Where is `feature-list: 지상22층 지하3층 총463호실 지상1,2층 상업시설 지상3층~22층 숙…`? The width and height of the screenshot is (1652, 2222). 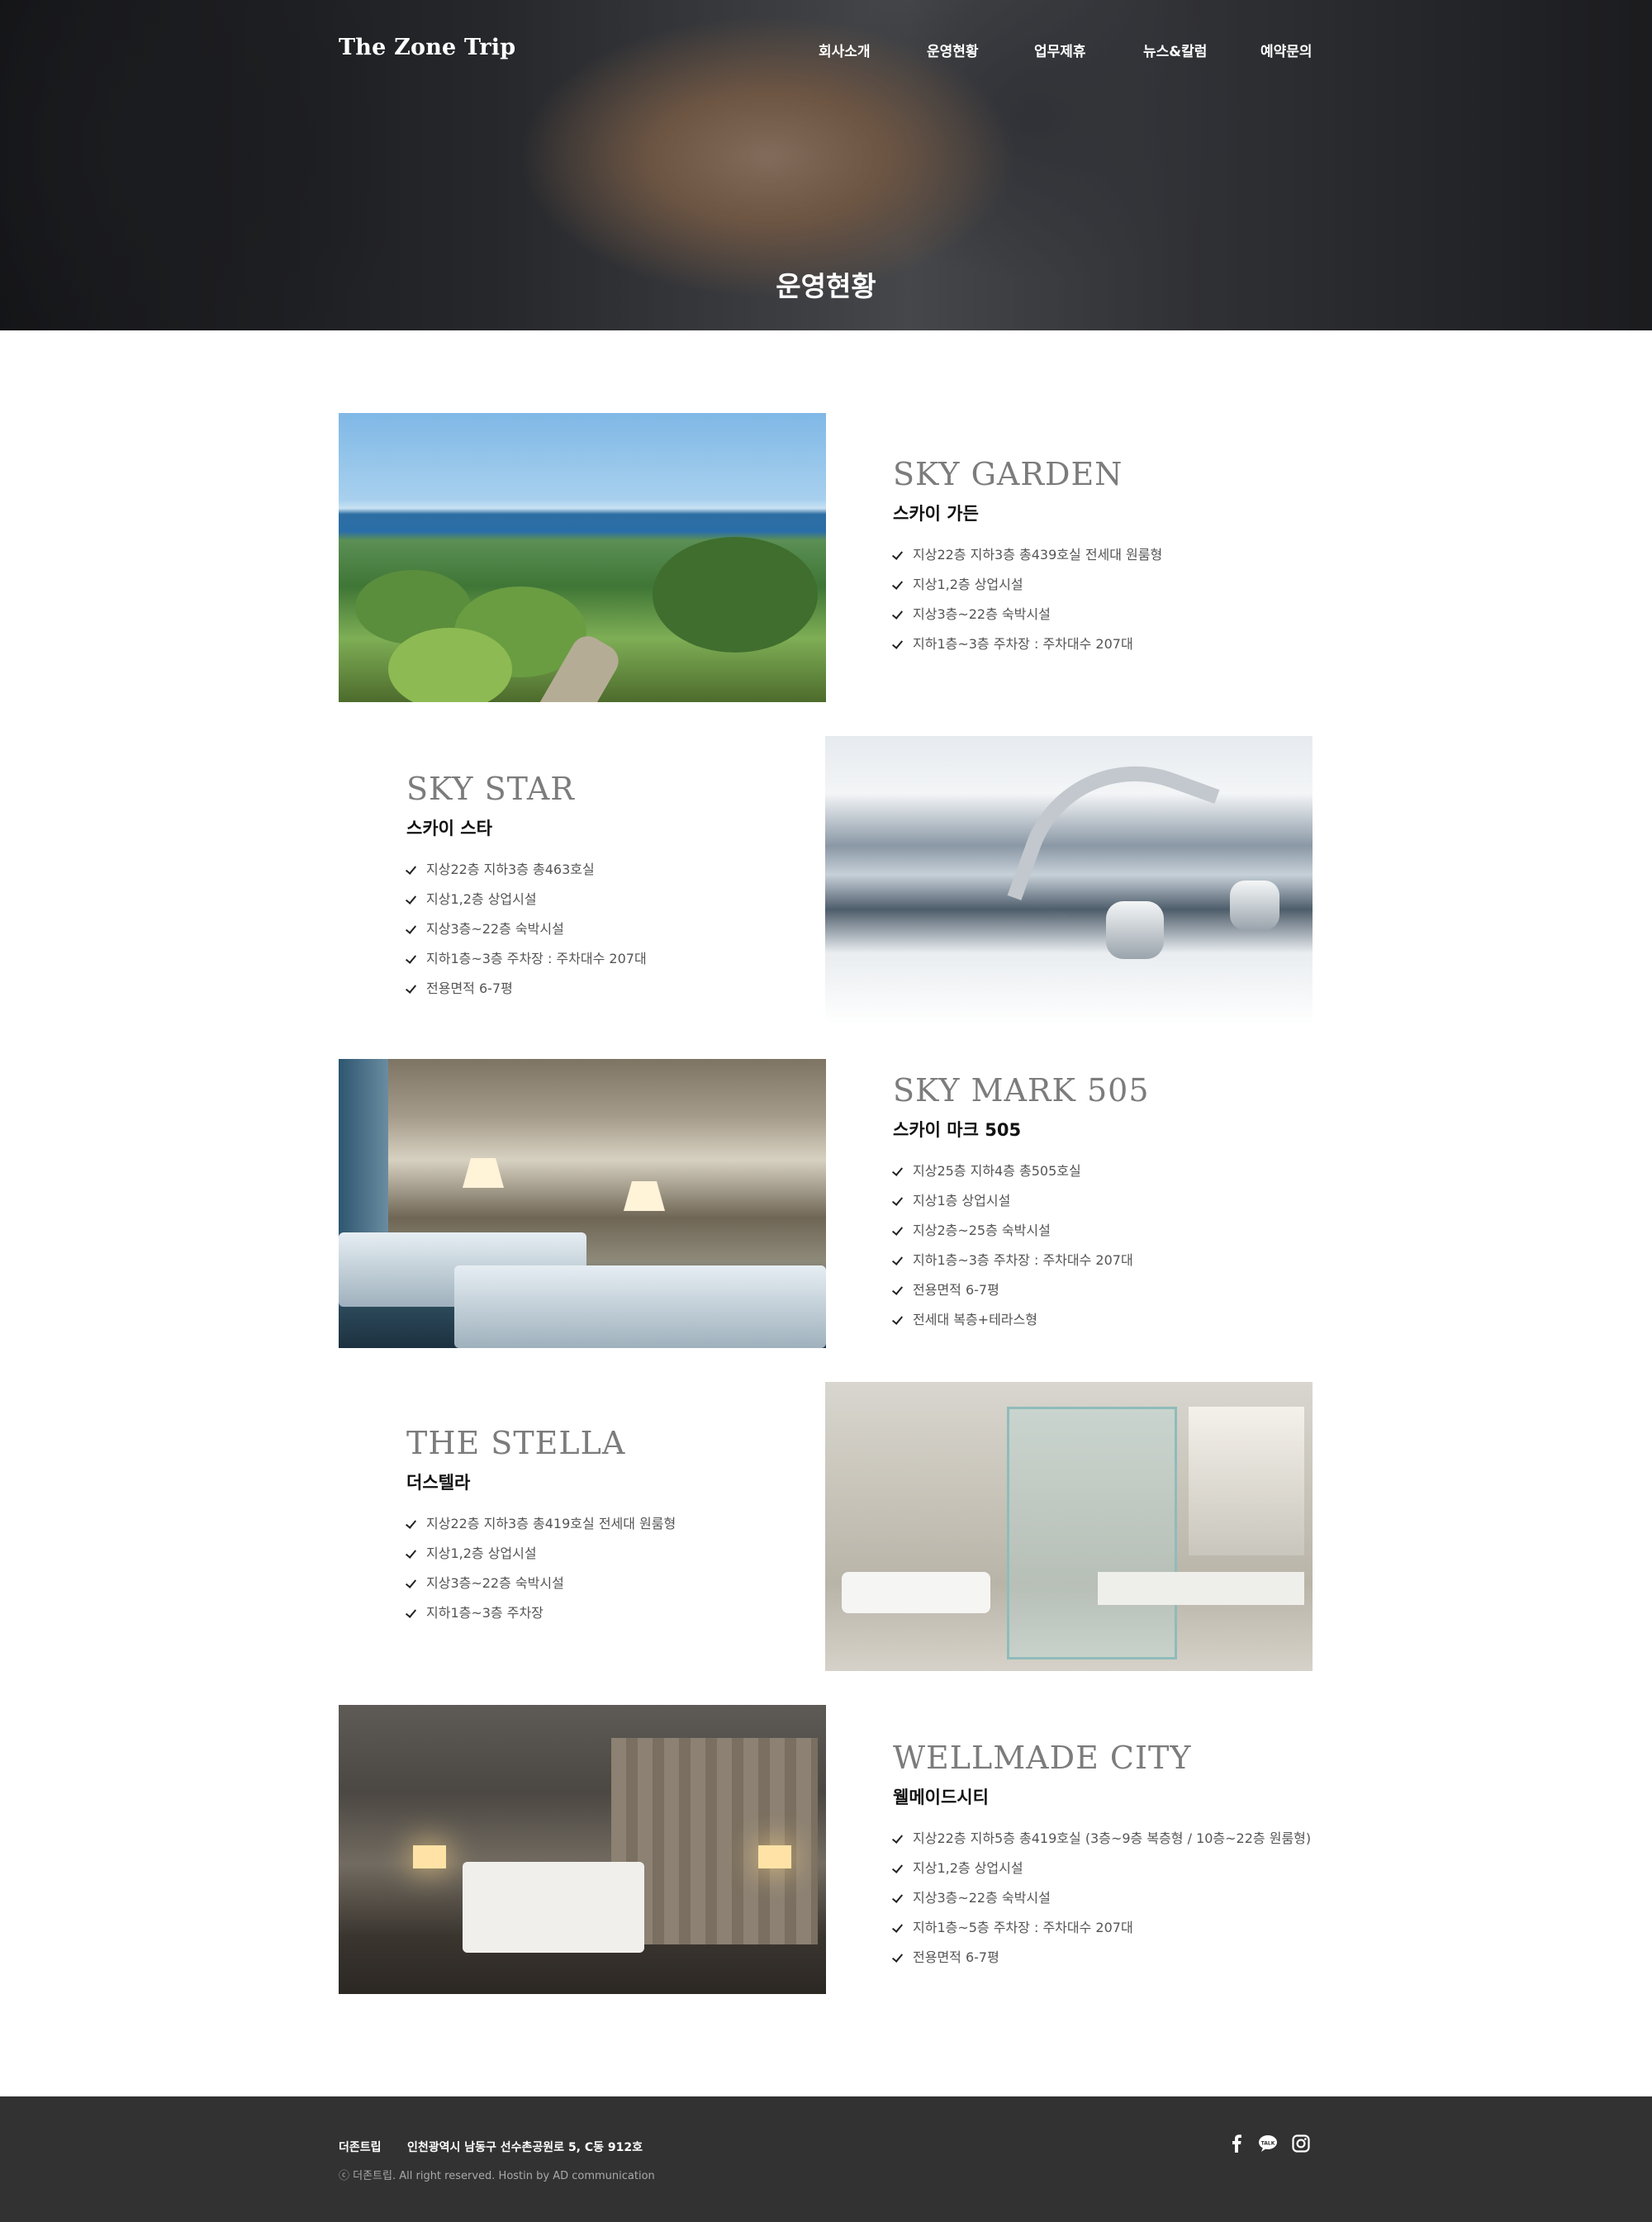 feature-list: 지상22층 지하3층 총463호실 지상1,2층 상업시설 지상3층~22층 숙… is located at coordinates (526, 936).